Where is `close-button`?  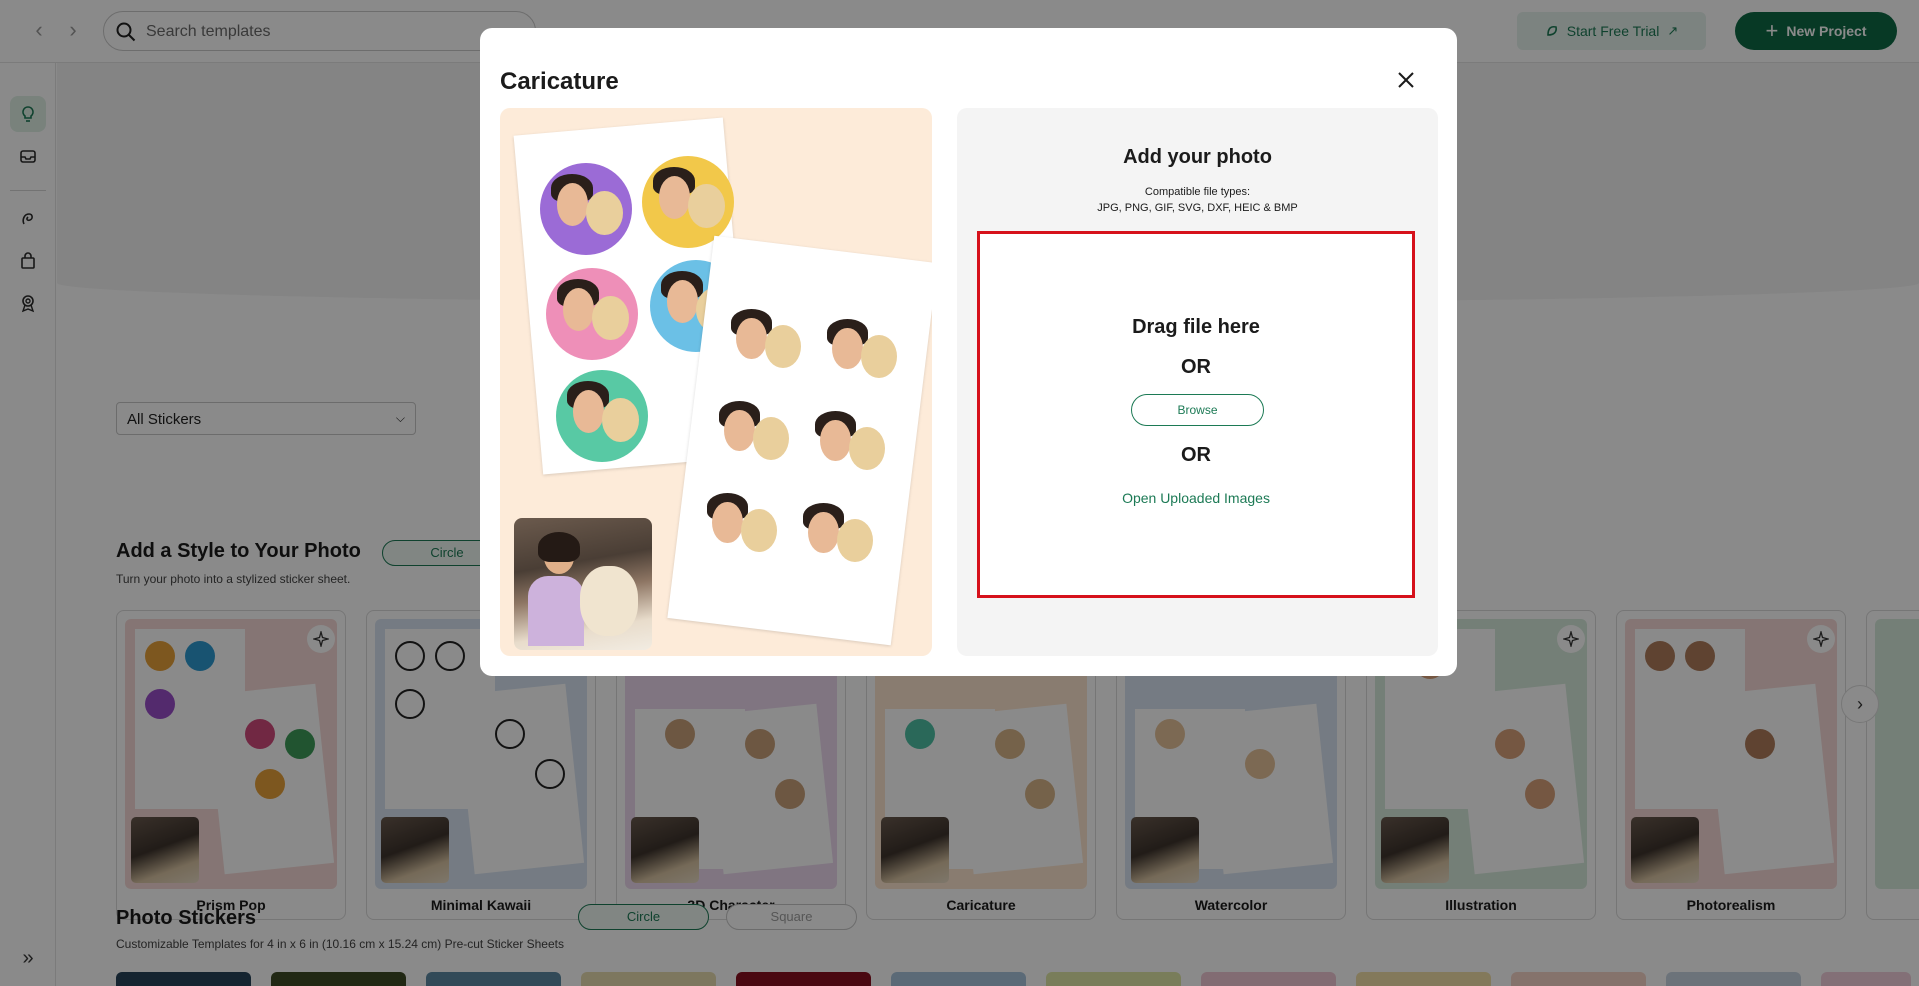 close-button is located at coordinates (1406, 80).